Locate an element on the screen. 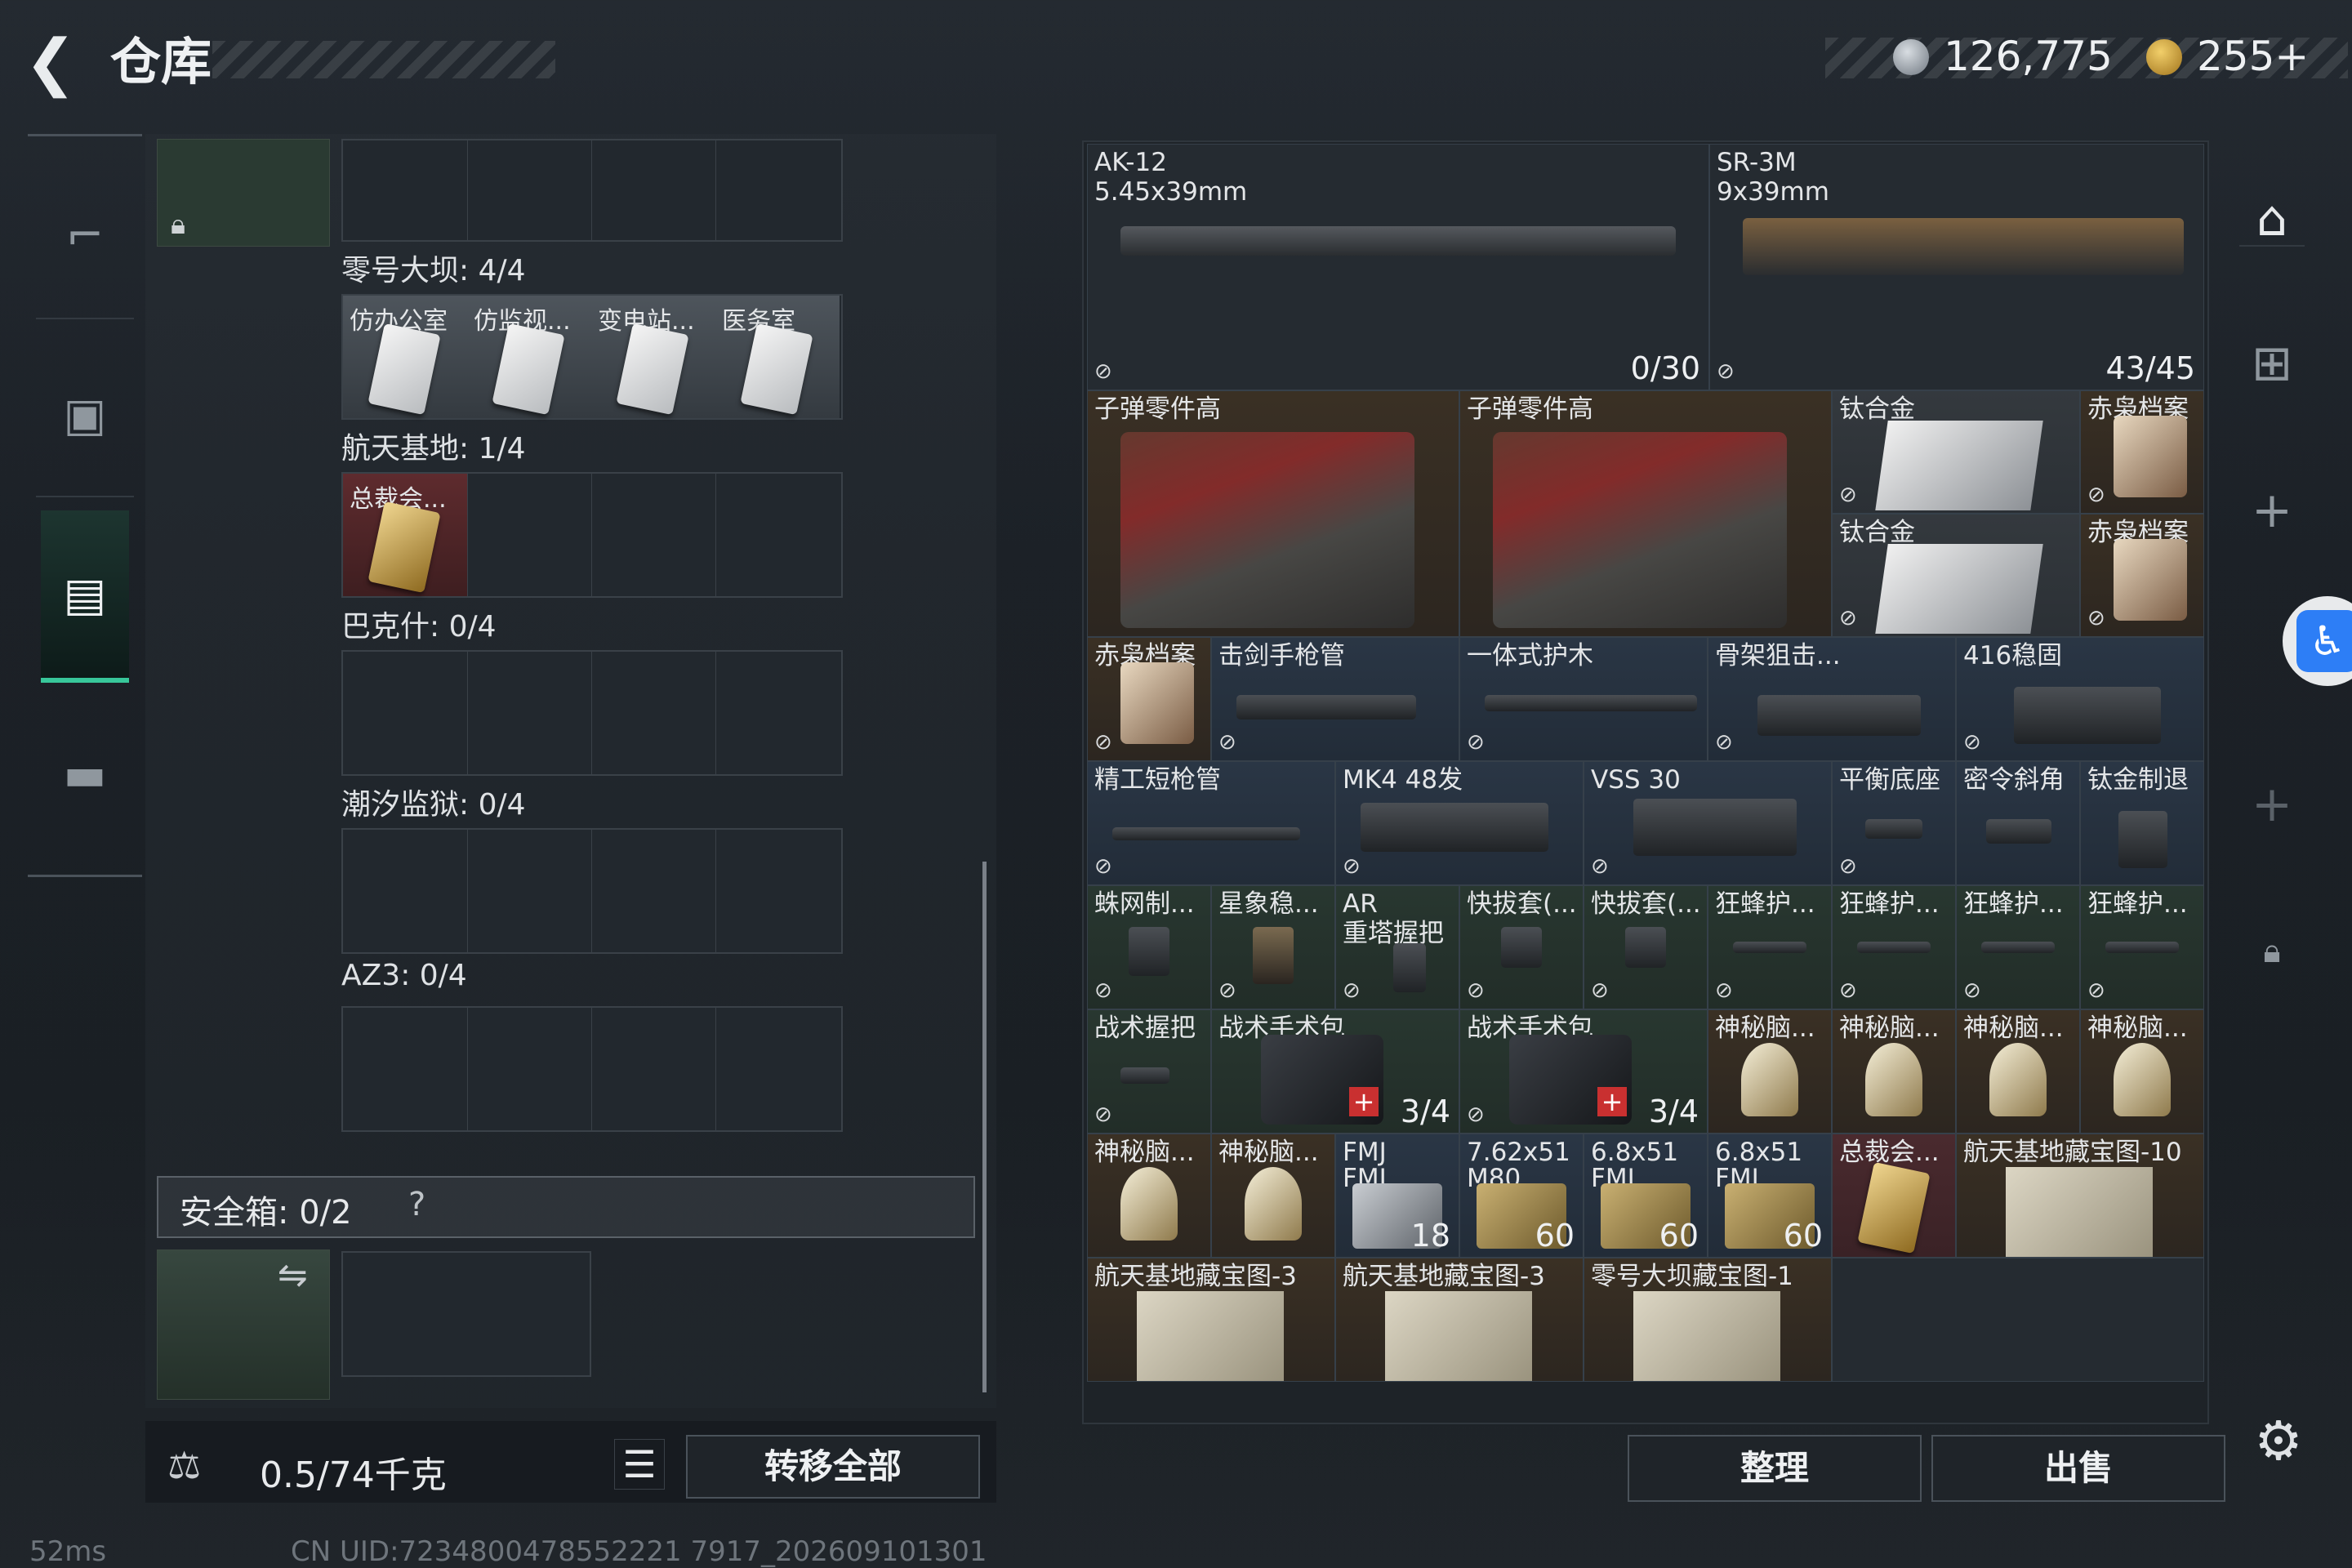 Image resolution: width=2352 pixels, height=1568 pixels. title-stripe is located at coordinates (383, 59).